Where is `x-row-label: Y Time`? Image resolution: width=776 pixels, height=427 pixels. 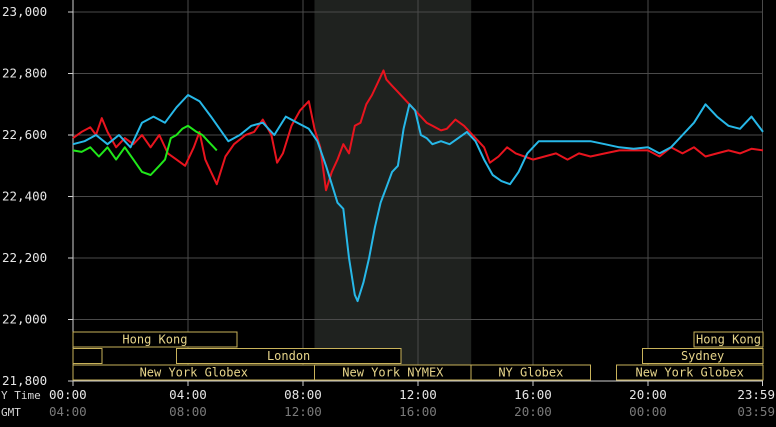
x-row-label: Y Time is located at coordinates (21, 395).